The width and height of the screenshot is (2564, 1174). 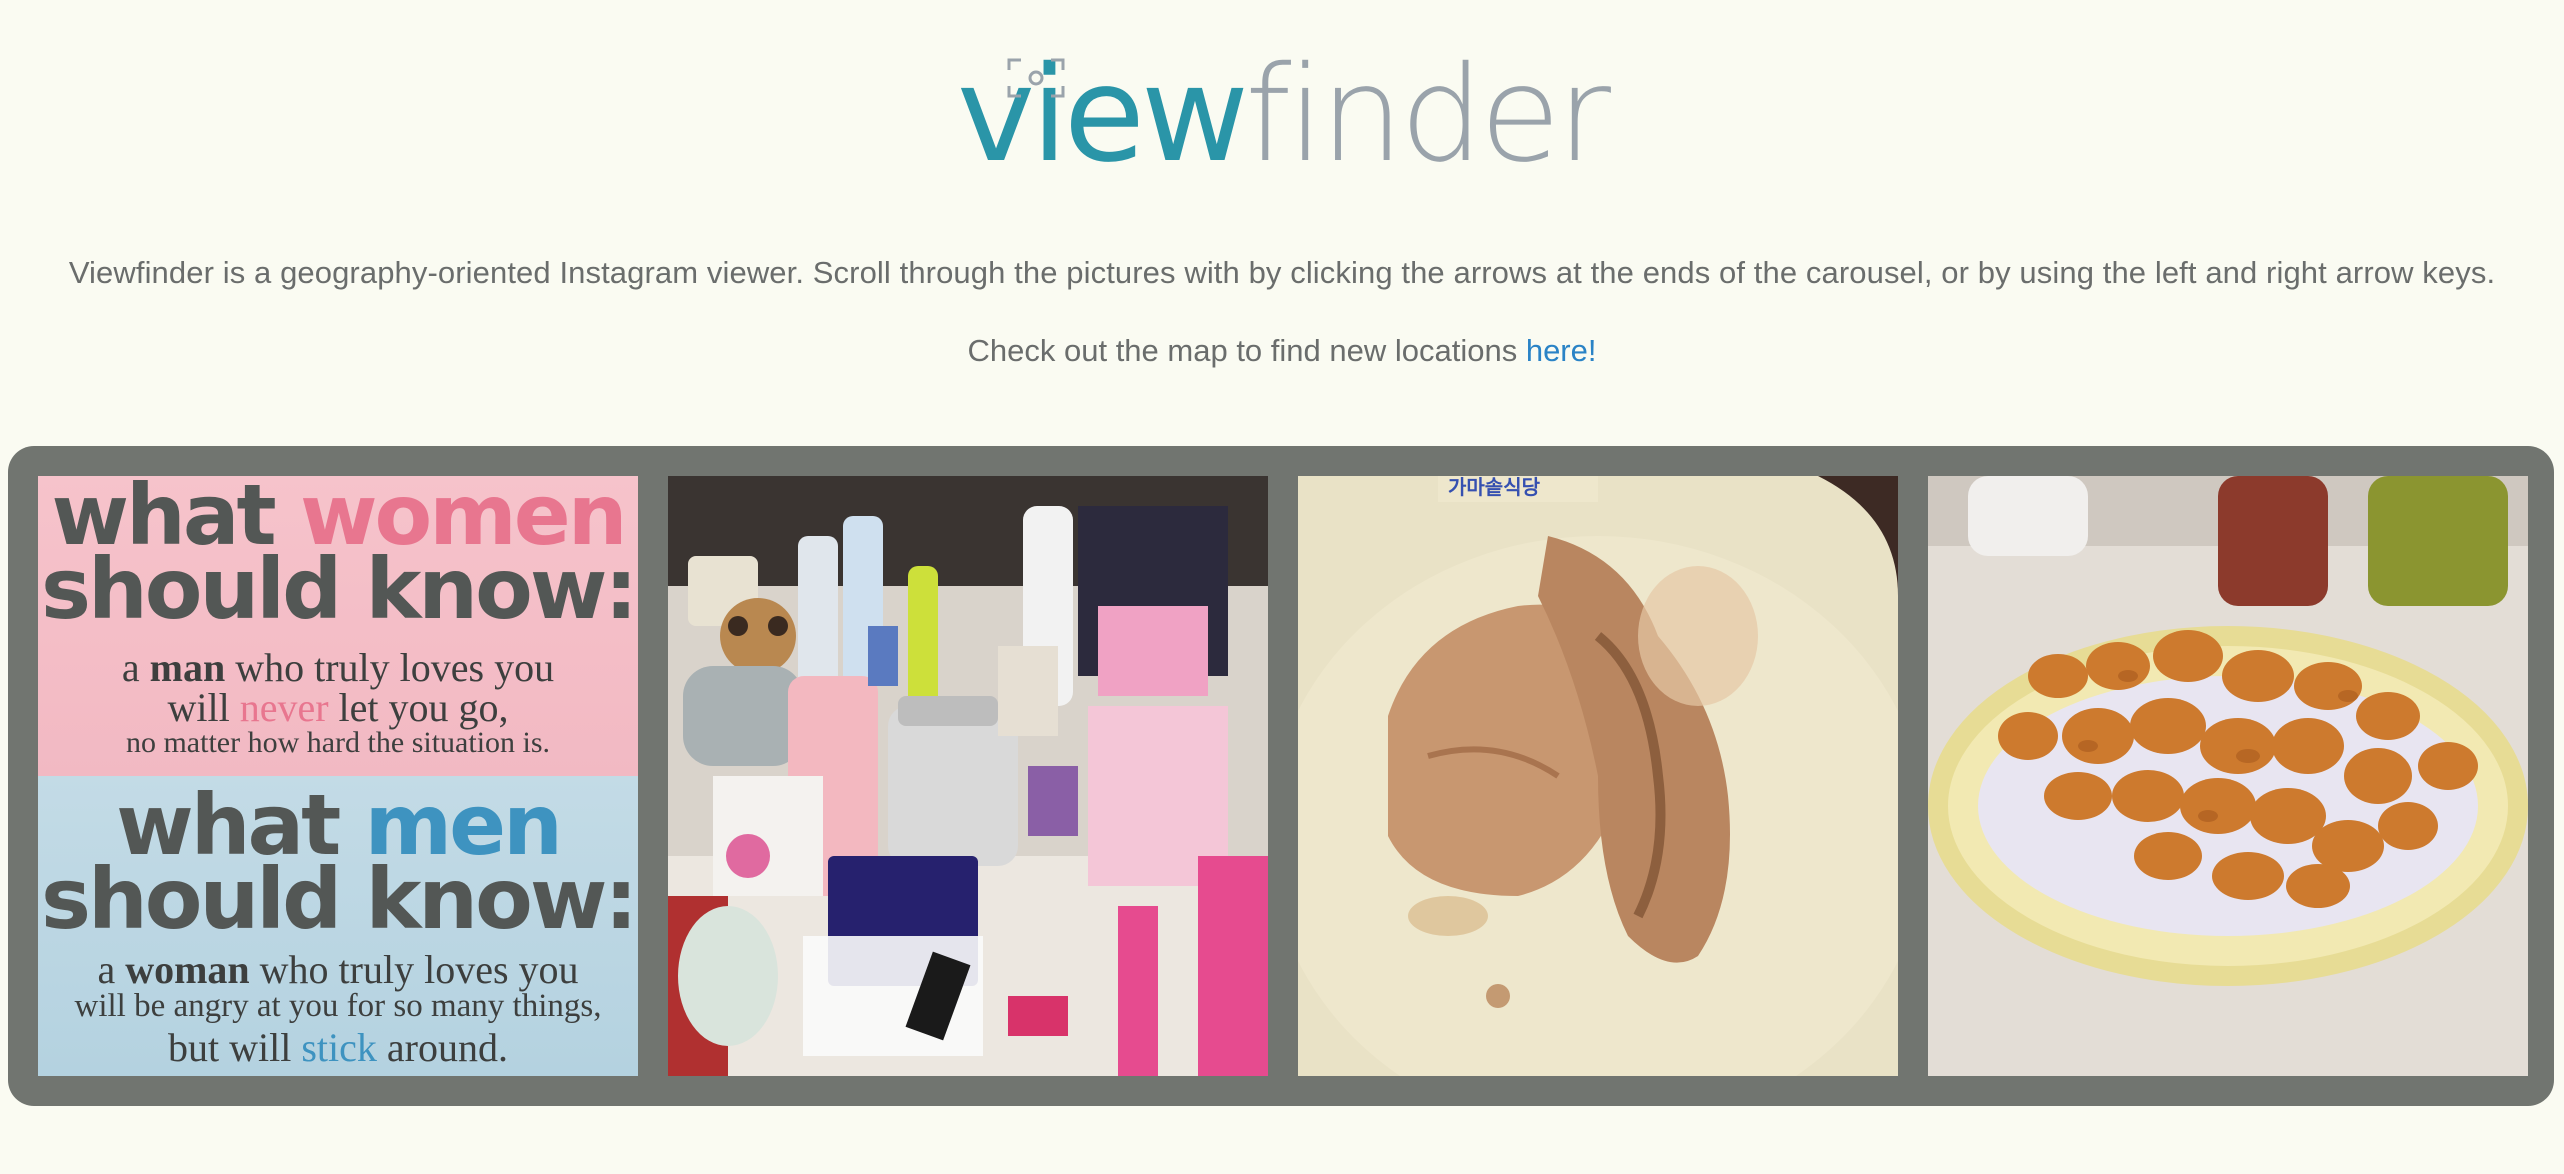 I want to click on carousel-photo: 가마솥식당, so click(x=1598, y=776).